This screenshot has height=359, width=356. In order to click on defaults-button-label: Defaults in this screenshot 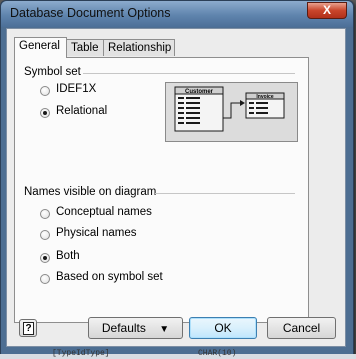, I will do `click(123, 328)`.